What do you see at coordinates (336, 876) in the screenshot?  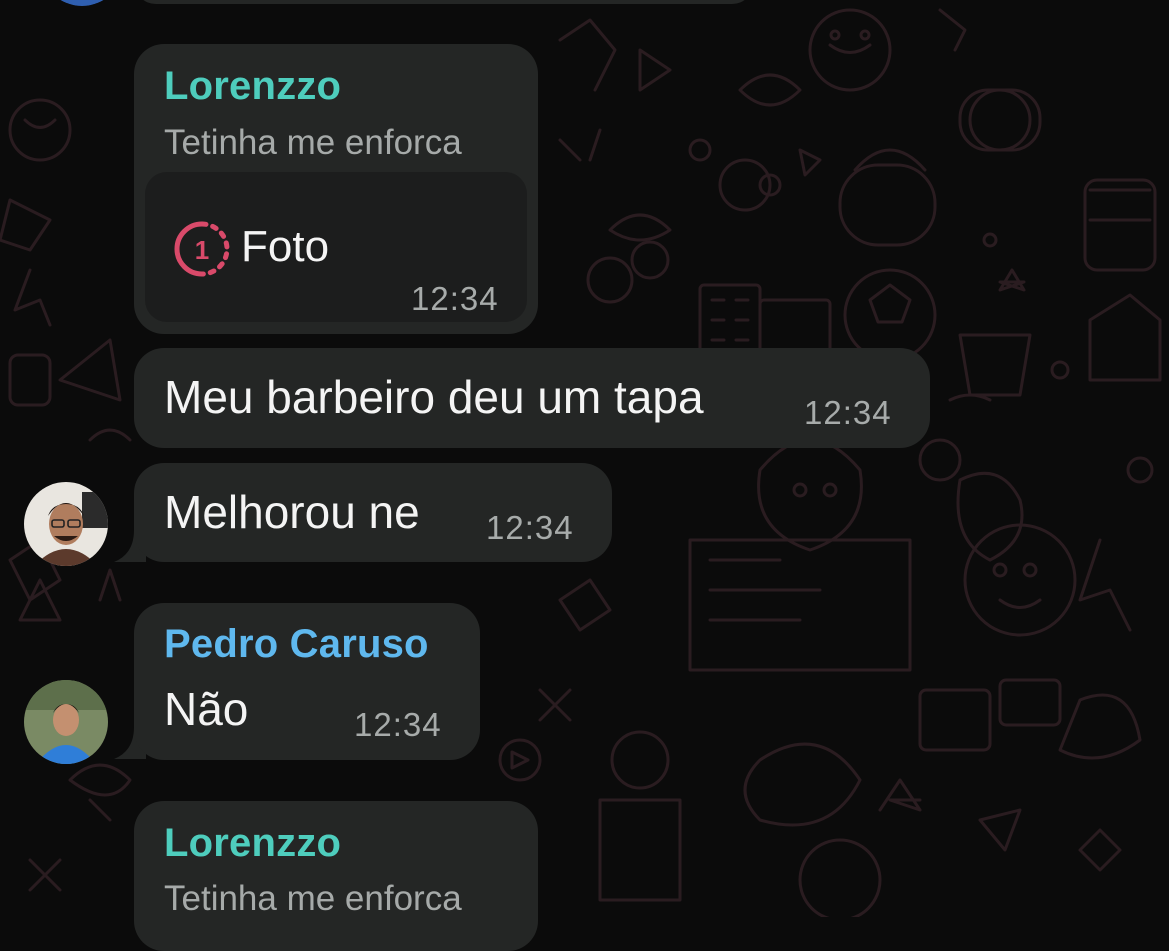 I see `message-bubble-lorenzzo: Lorenzzo Tetinha me enforca` at bounding box center [336, 876].